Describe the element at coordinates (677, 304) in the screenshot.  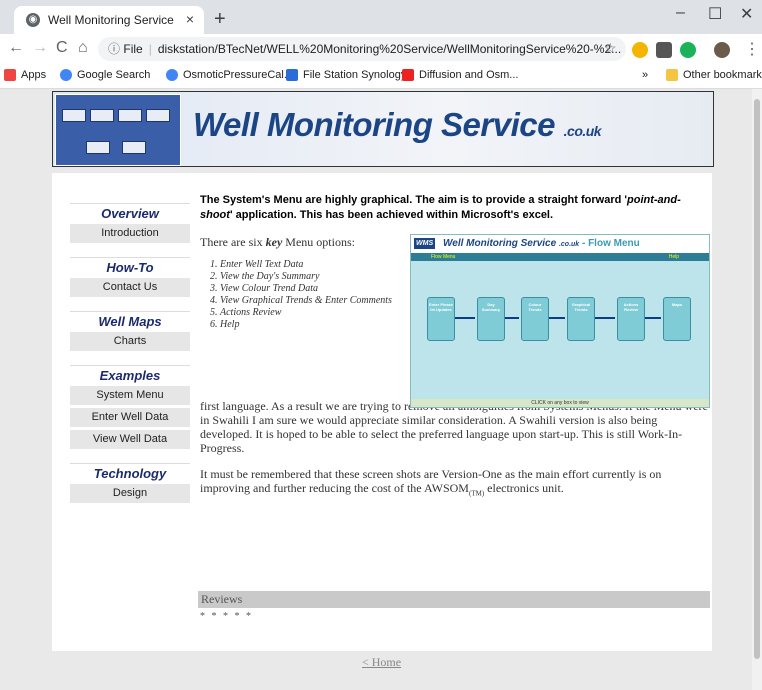
I see `flow-box-label: Maps` at that location.